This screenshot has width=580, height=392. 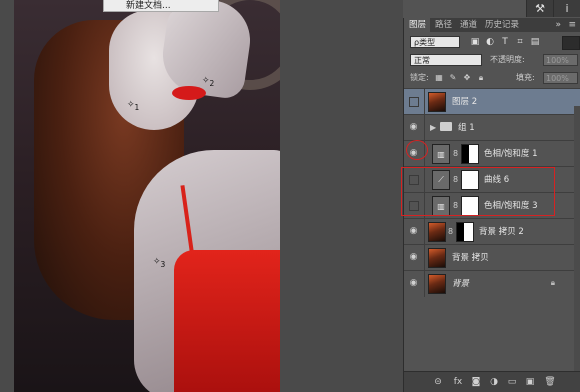 I want to click on lock-image-icon: ✎, so click(x=453, y=78).